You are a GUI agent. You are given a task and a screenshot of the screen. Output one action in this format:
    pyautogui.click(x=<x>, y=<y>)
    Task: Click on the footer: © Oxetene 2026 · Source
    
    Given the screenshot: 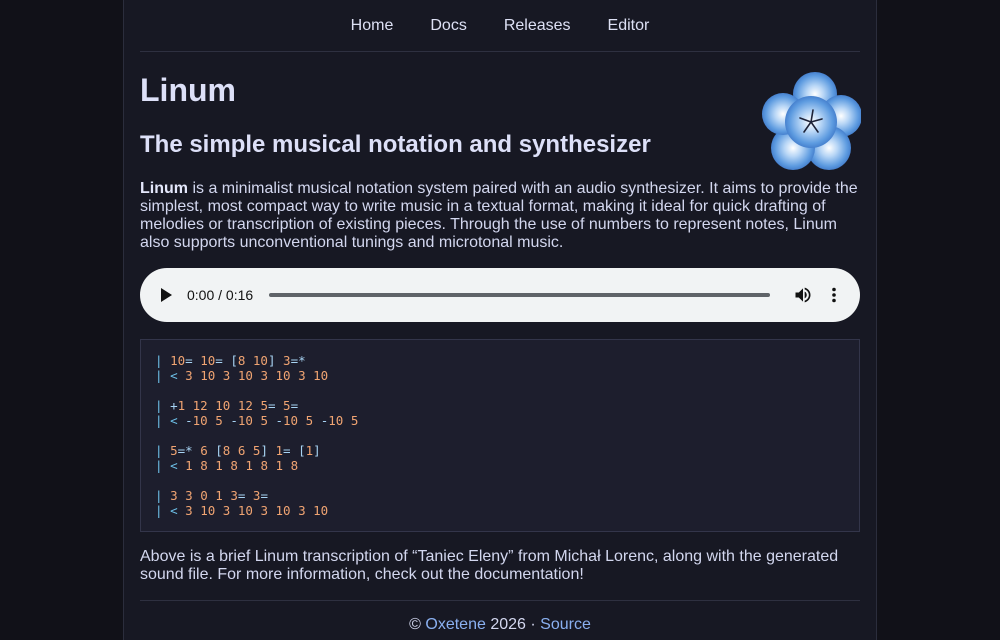 What is the action you would take?
    pyautogui.click(x=500, y=625)
    